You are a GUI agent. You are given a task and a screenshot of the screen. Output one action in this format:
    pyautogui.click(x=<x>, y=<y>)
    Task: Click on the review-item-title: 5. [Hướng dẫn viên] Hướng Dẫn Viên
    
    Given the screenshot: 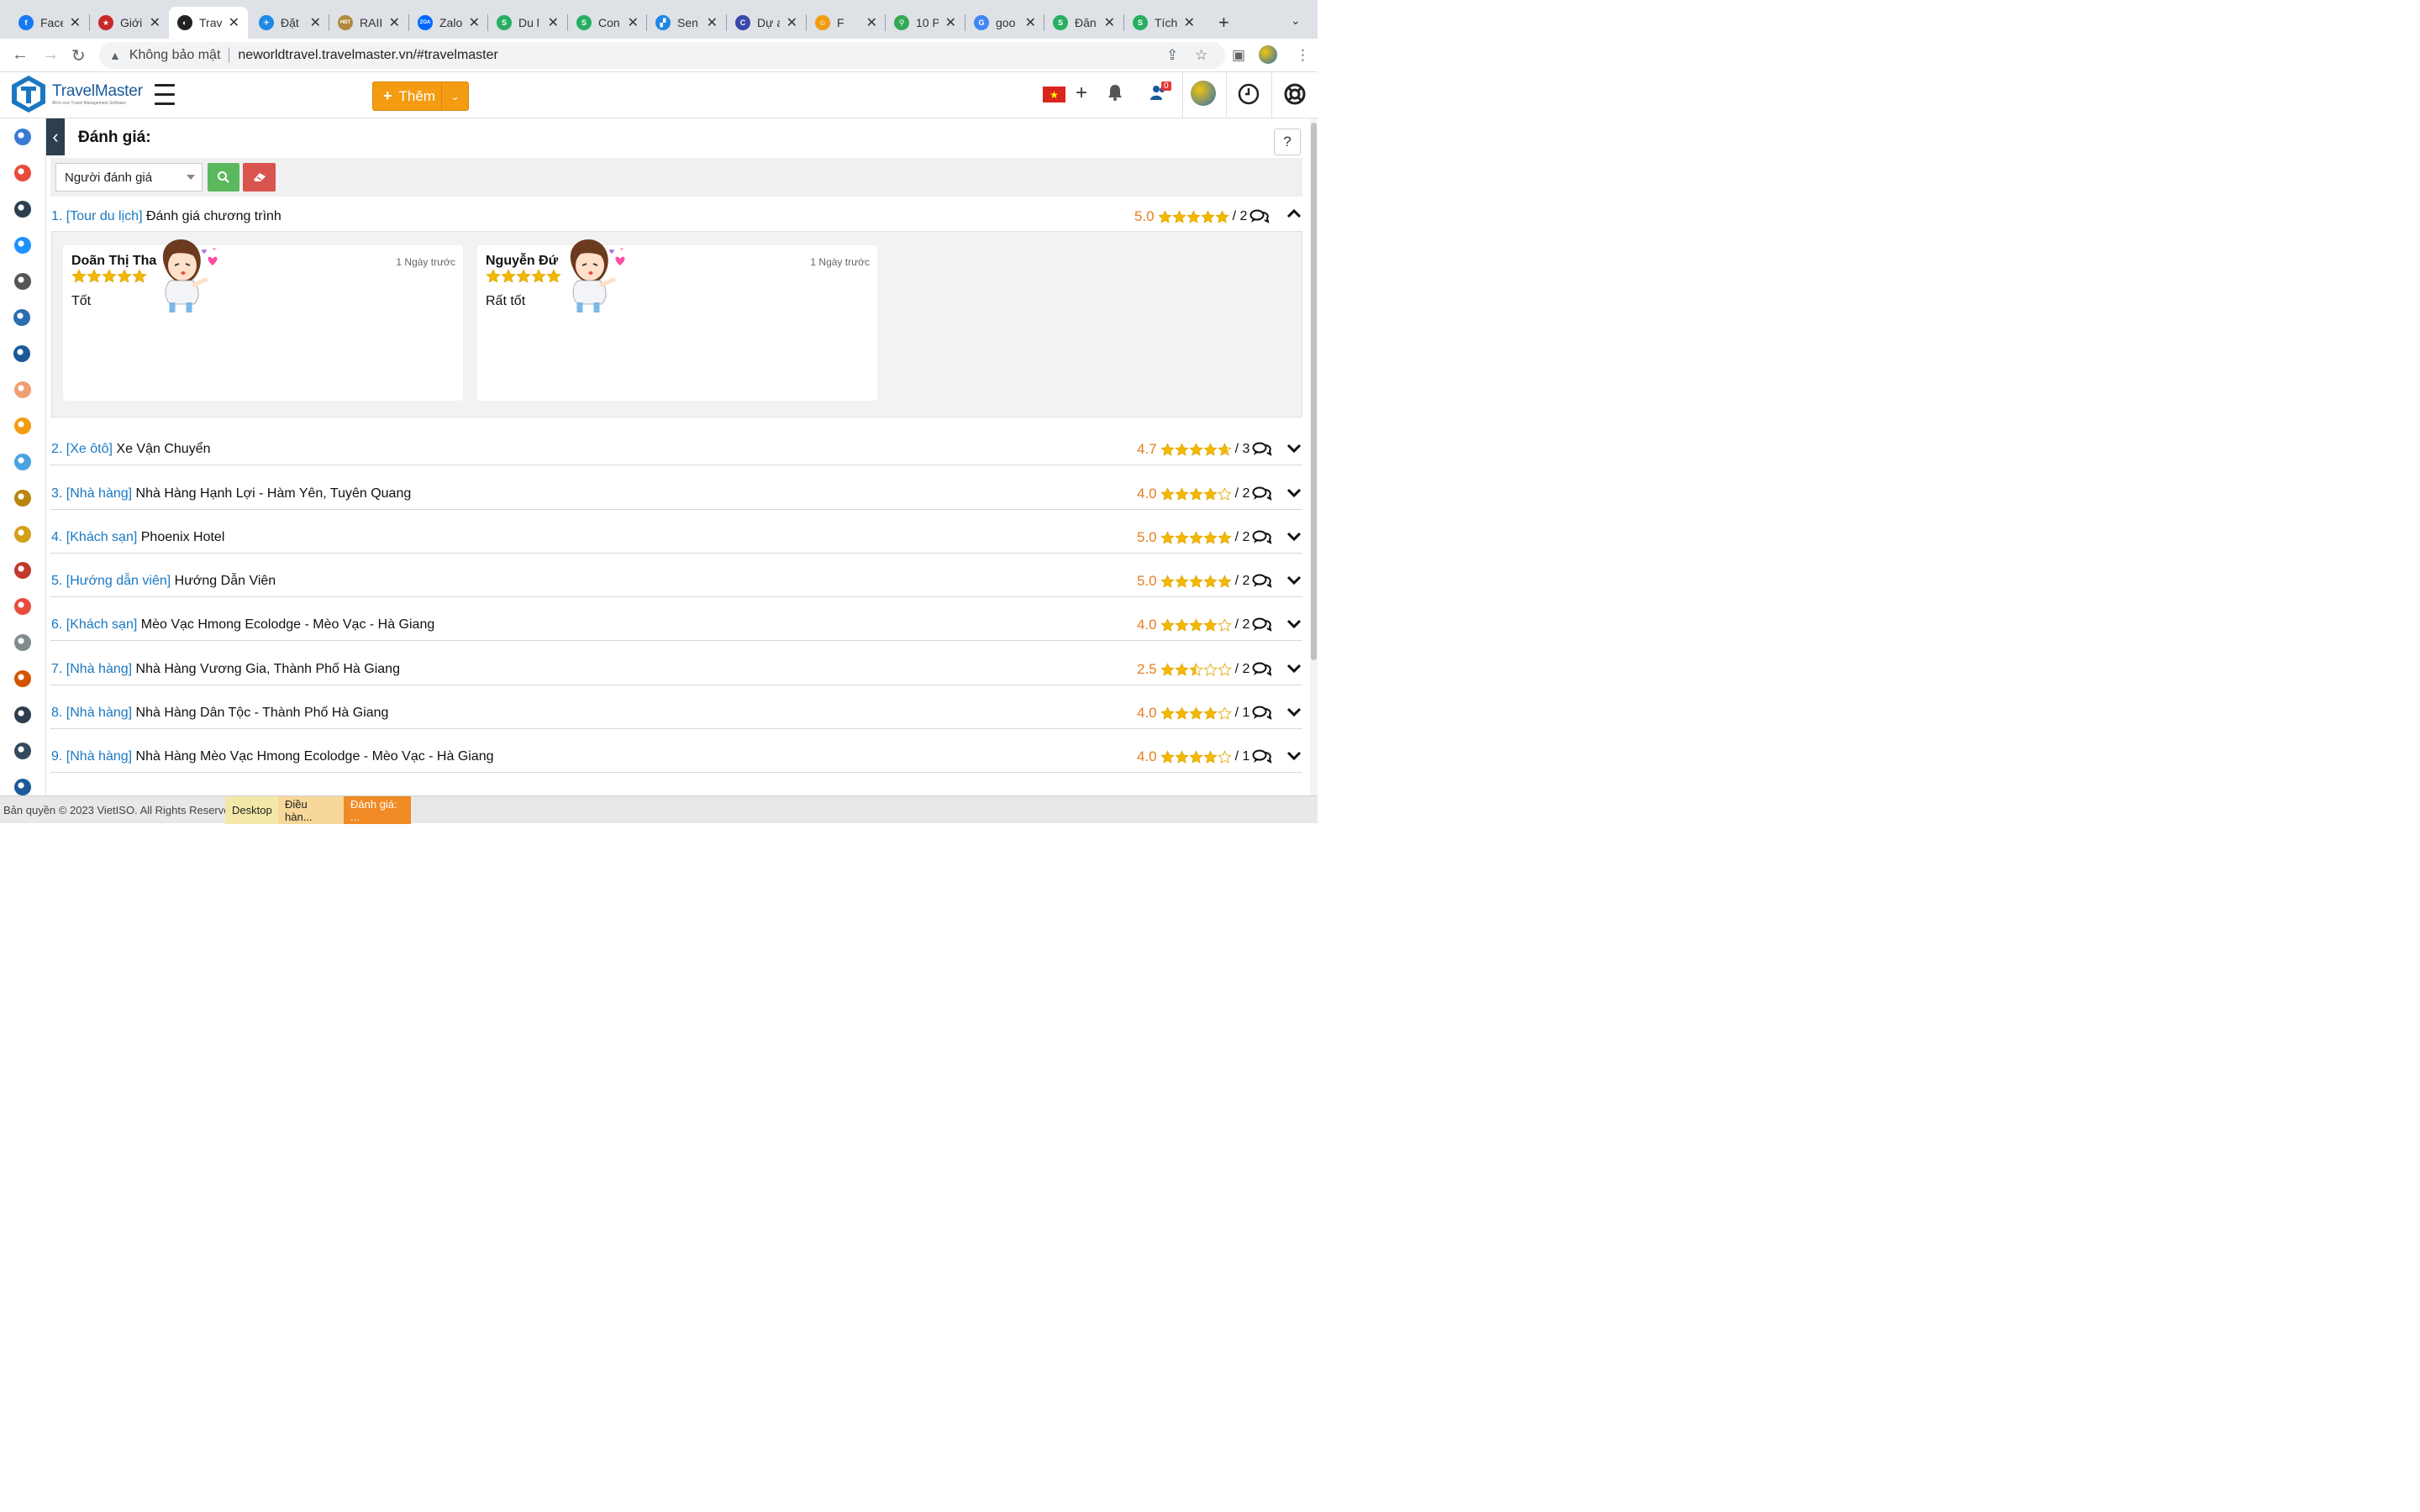 What is the action you would take?
    pyautogui.click(x=163, y=581)
    